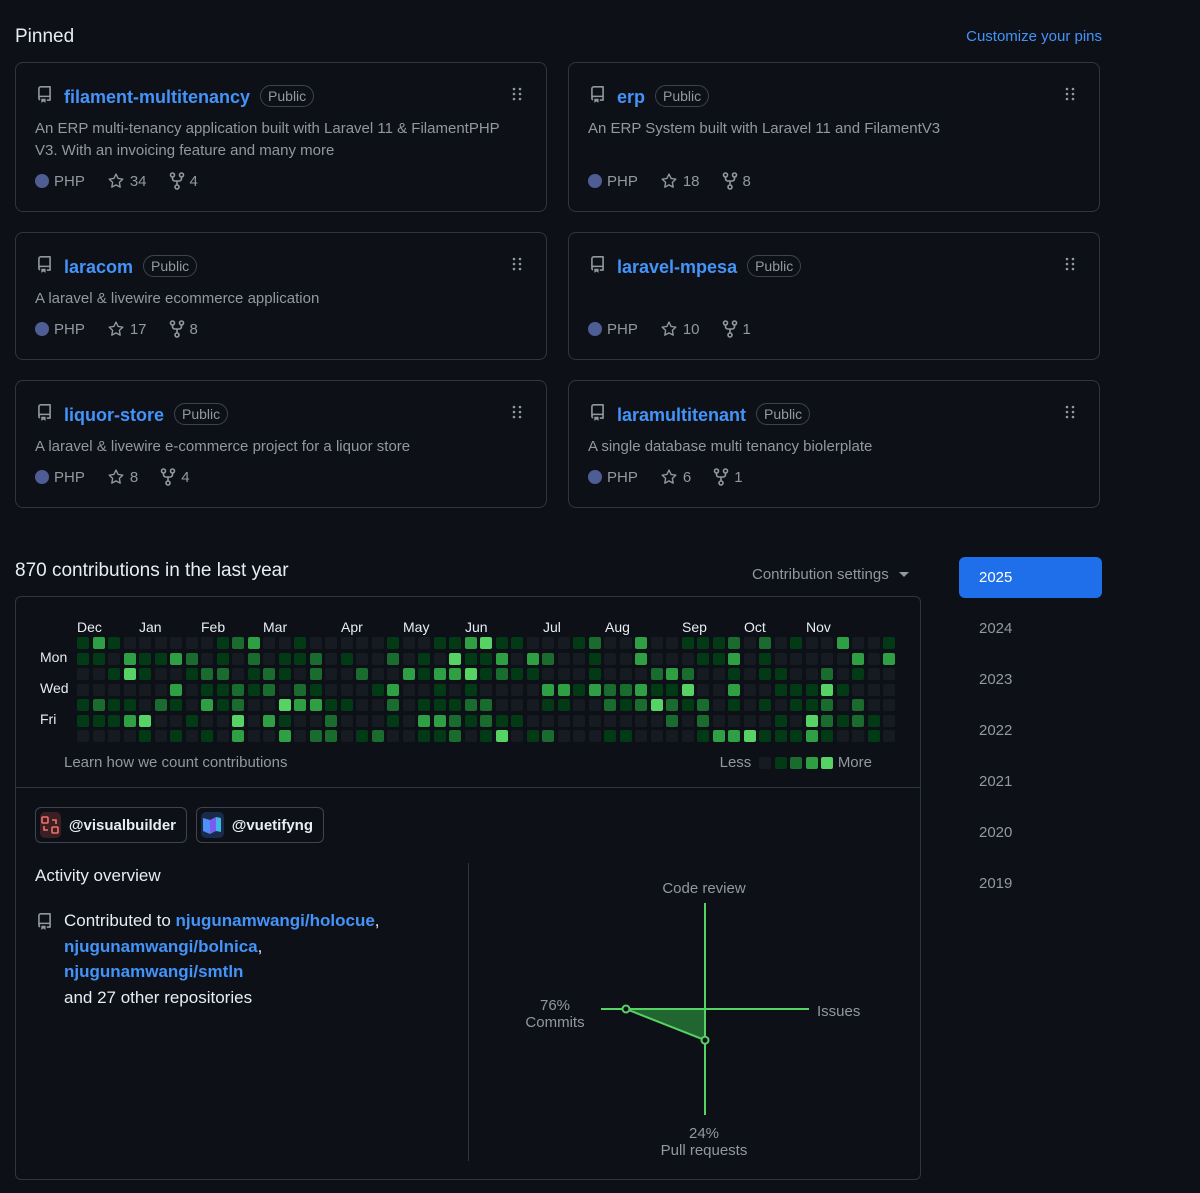 Image resolution: width=1200 pixels, height=1193 pixels. Describe the element at coordinates (677, 267) in the screenshot. I see `repo-name-link: laravel-mpesa` at that location.